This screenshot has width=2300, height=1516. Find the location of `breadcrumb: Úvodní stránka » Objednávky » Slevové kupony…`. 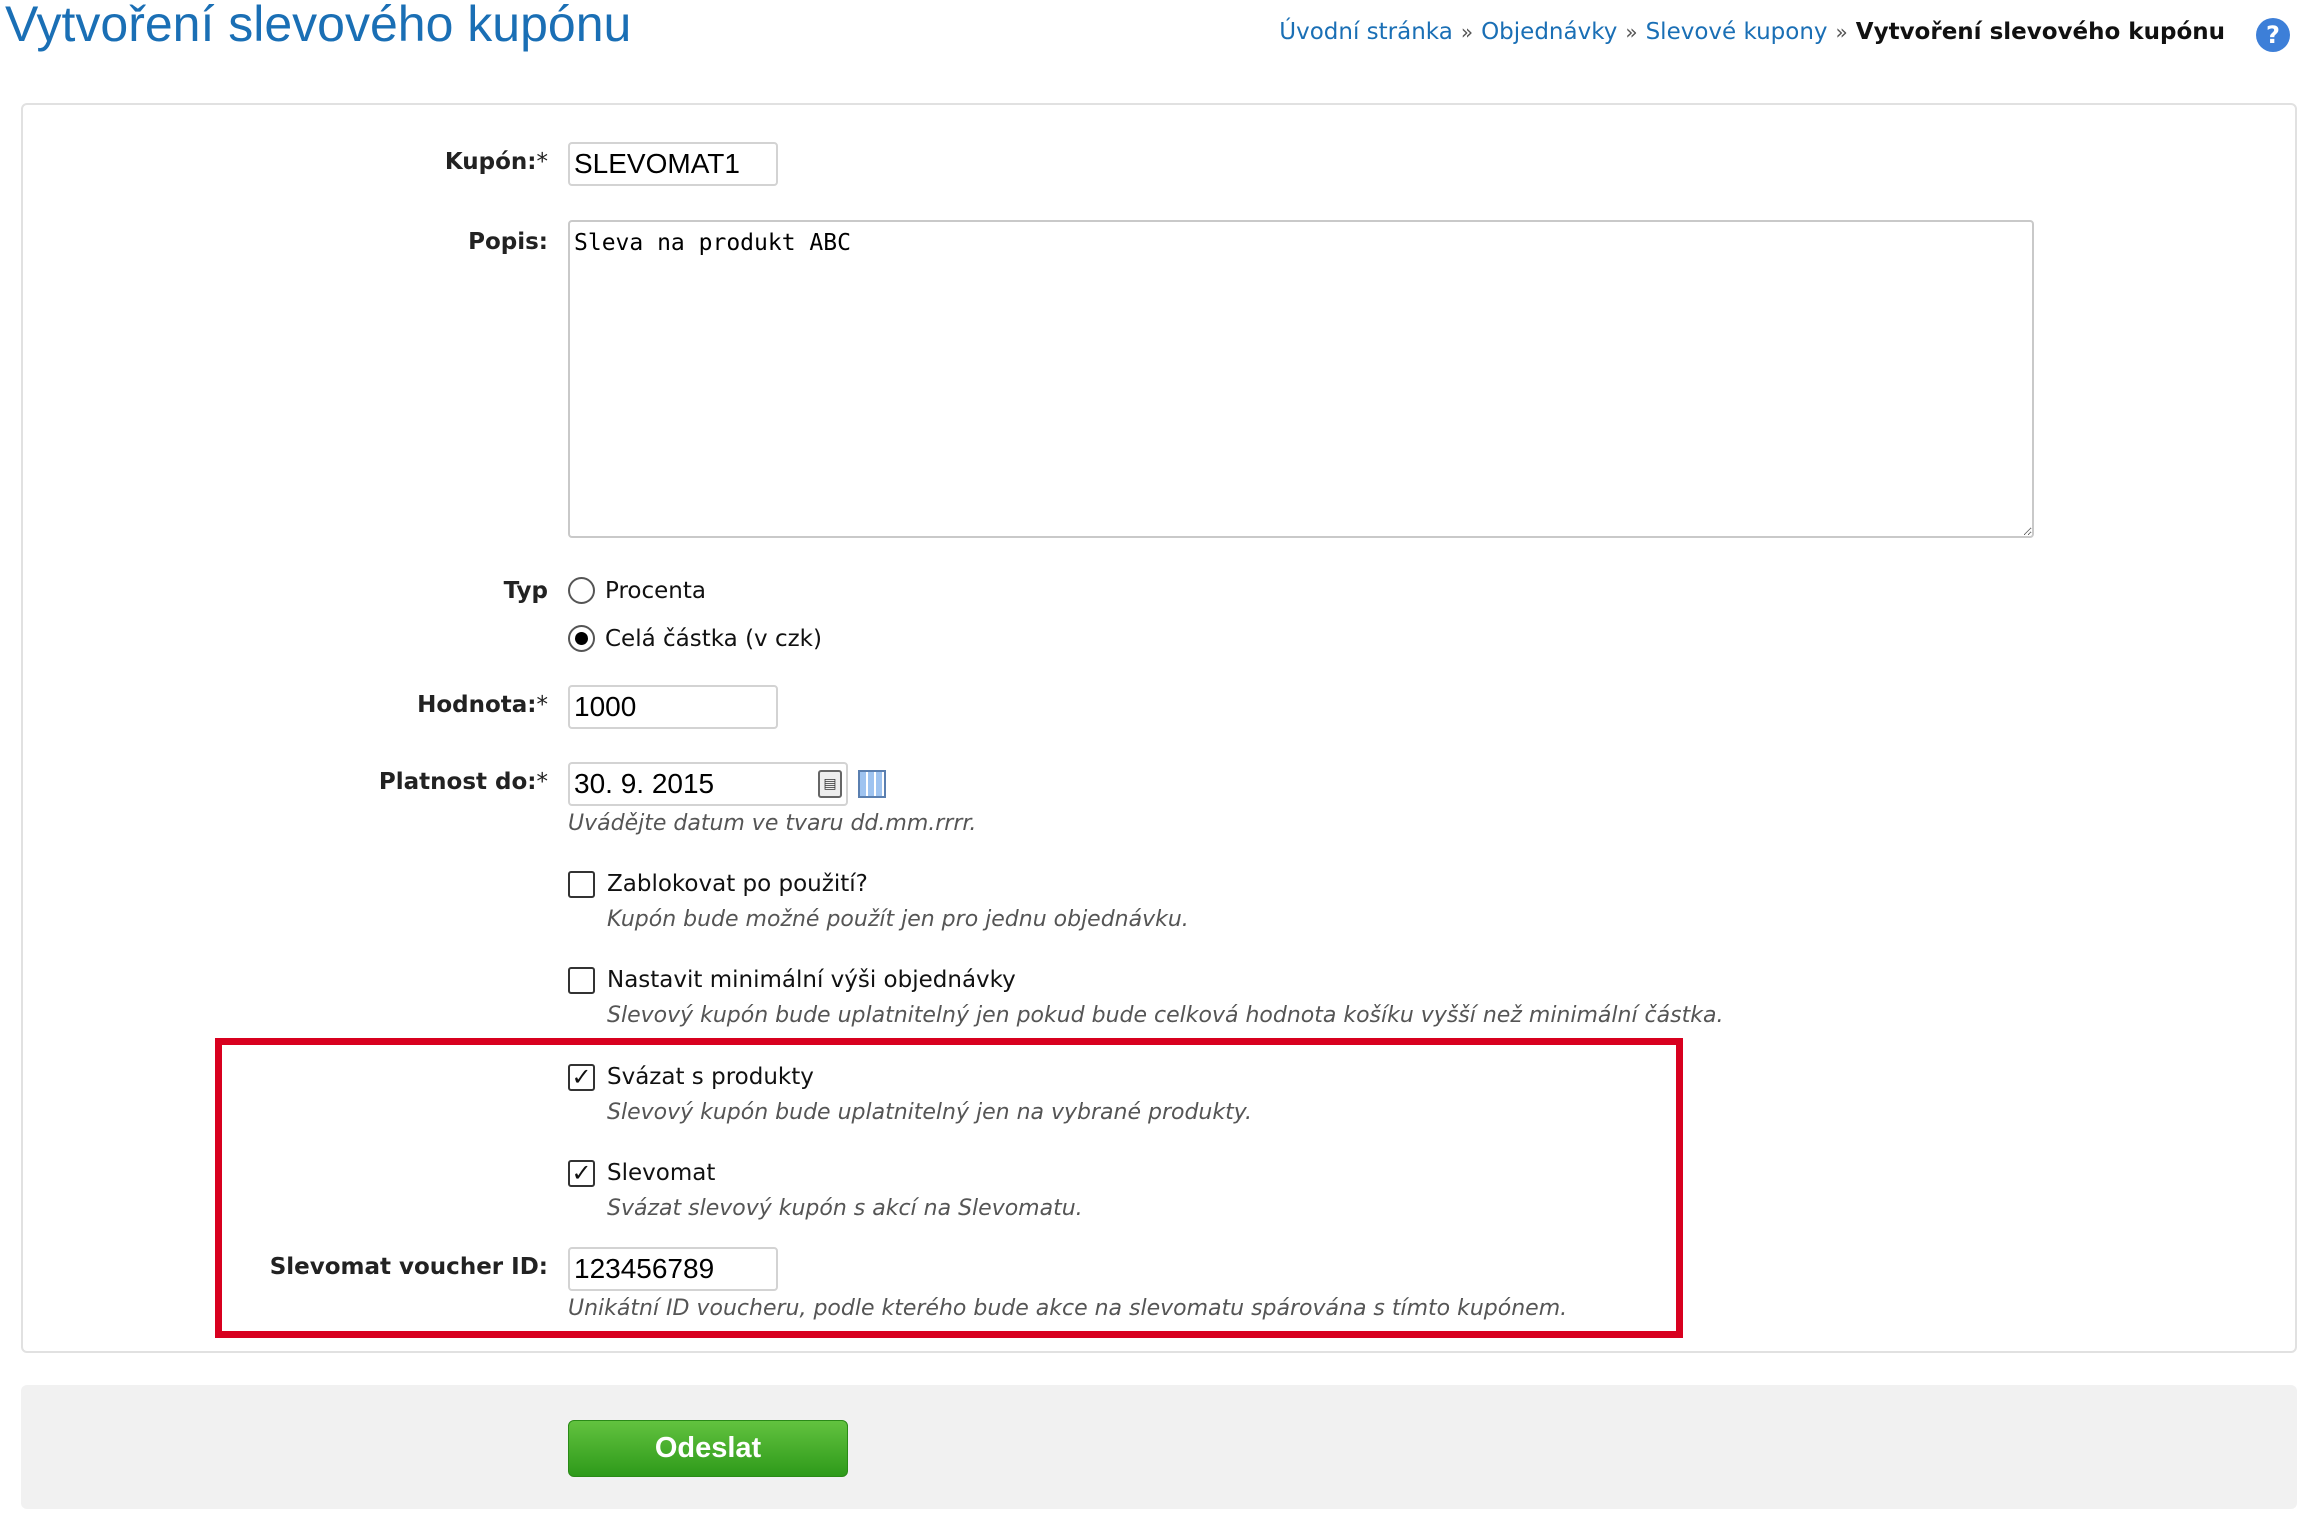

breadcrumb: Úvodní stránka » Objednávky » Slevové kupony… is located at coordinates (1752, 32).